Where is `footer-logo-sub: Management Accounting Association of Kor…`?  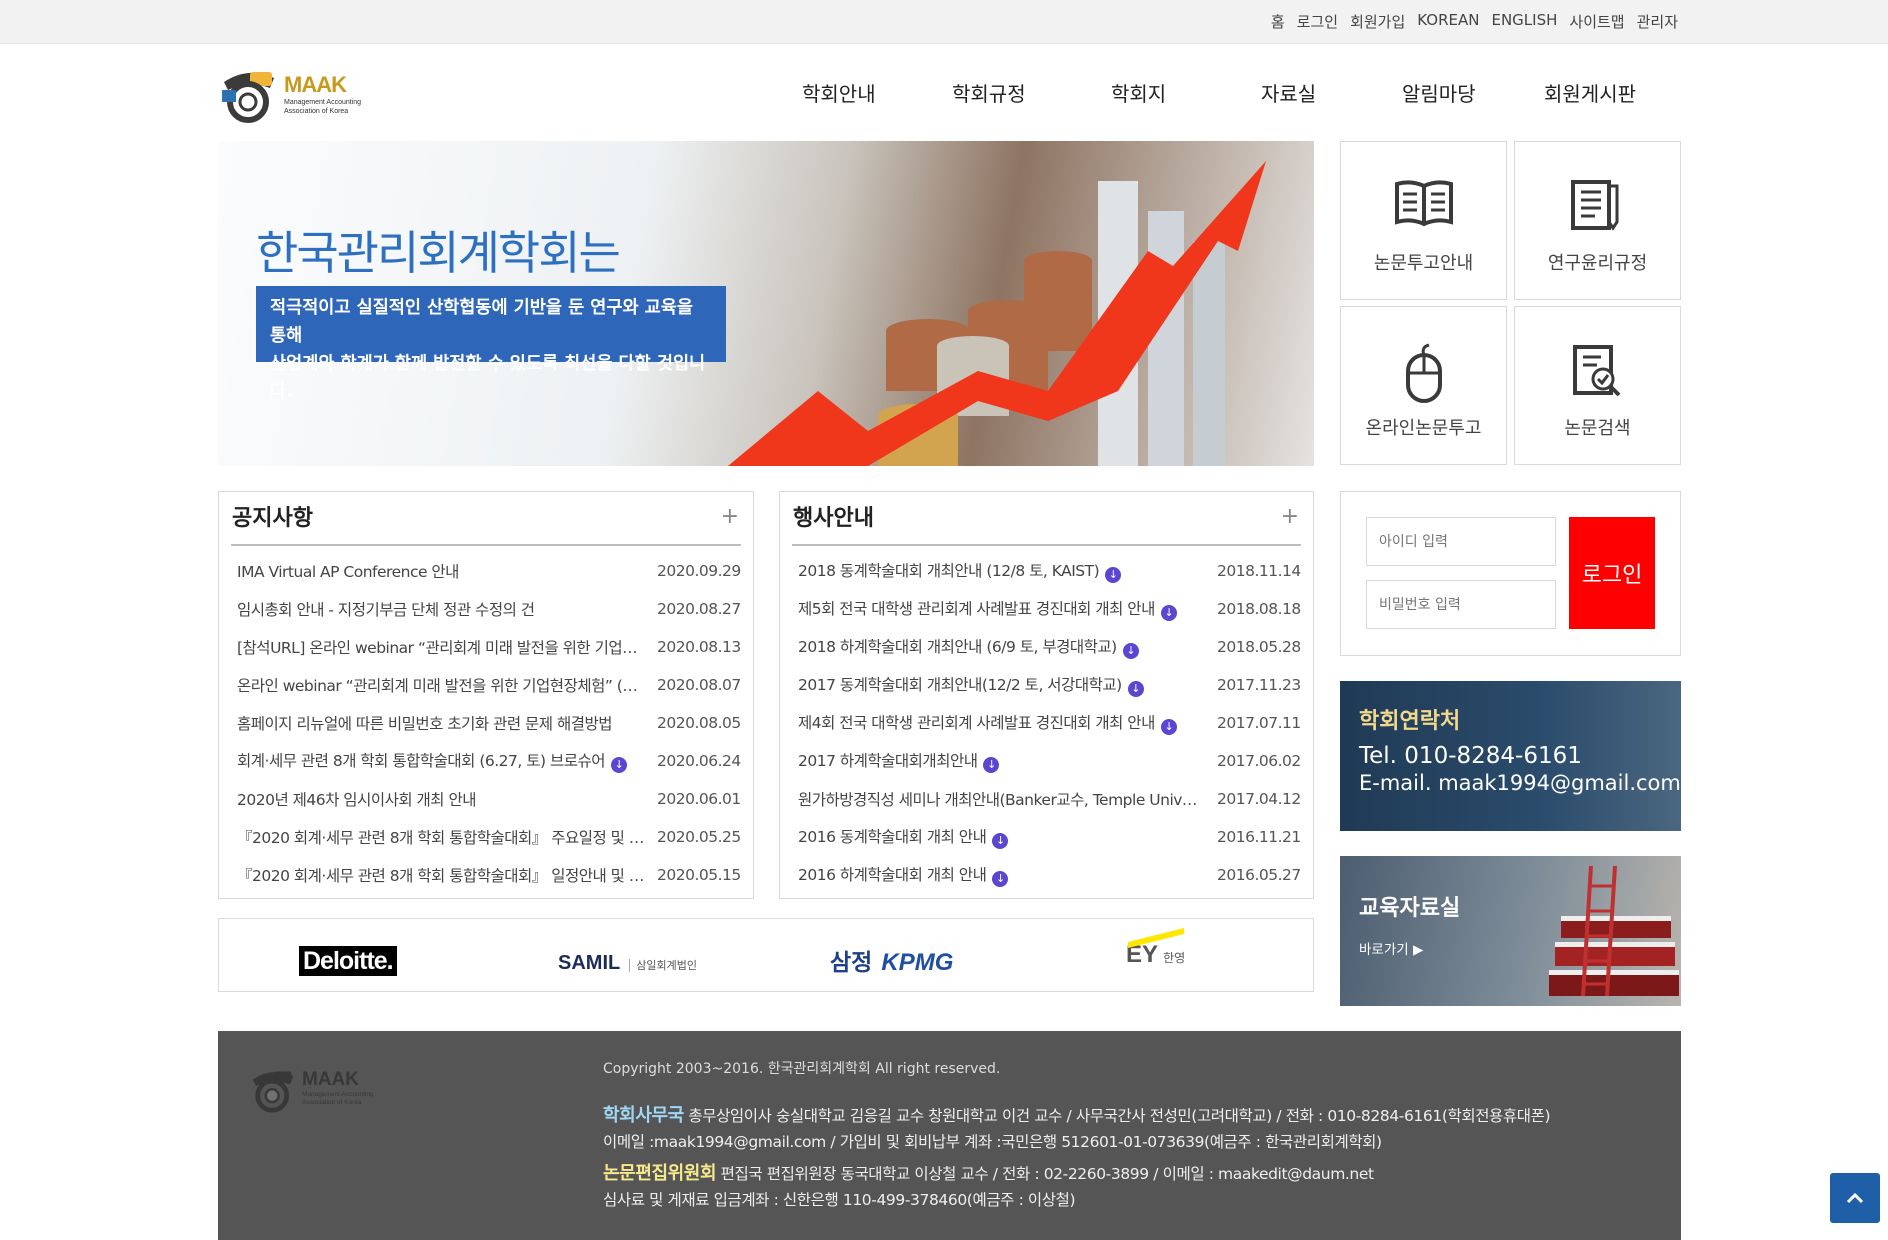
footer-logo-sub: Management Accounting Association of Kor… is located at coordinates (338, 1099).